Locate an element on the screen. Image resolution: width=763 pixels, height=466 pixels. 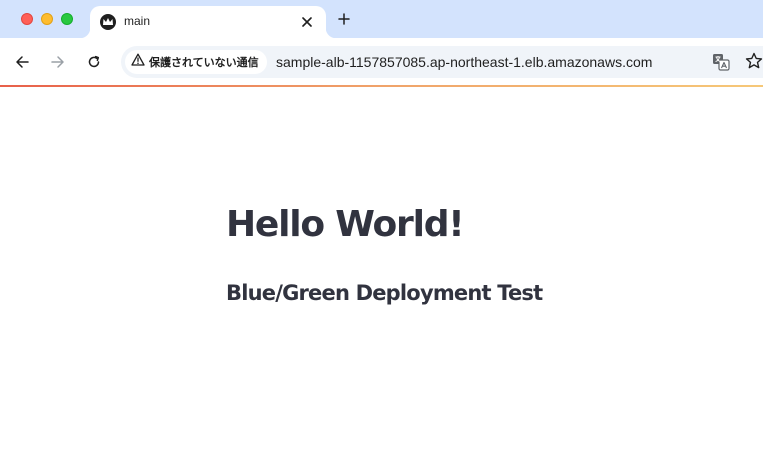
window-minimize-button is located at coordinates (47, 19).